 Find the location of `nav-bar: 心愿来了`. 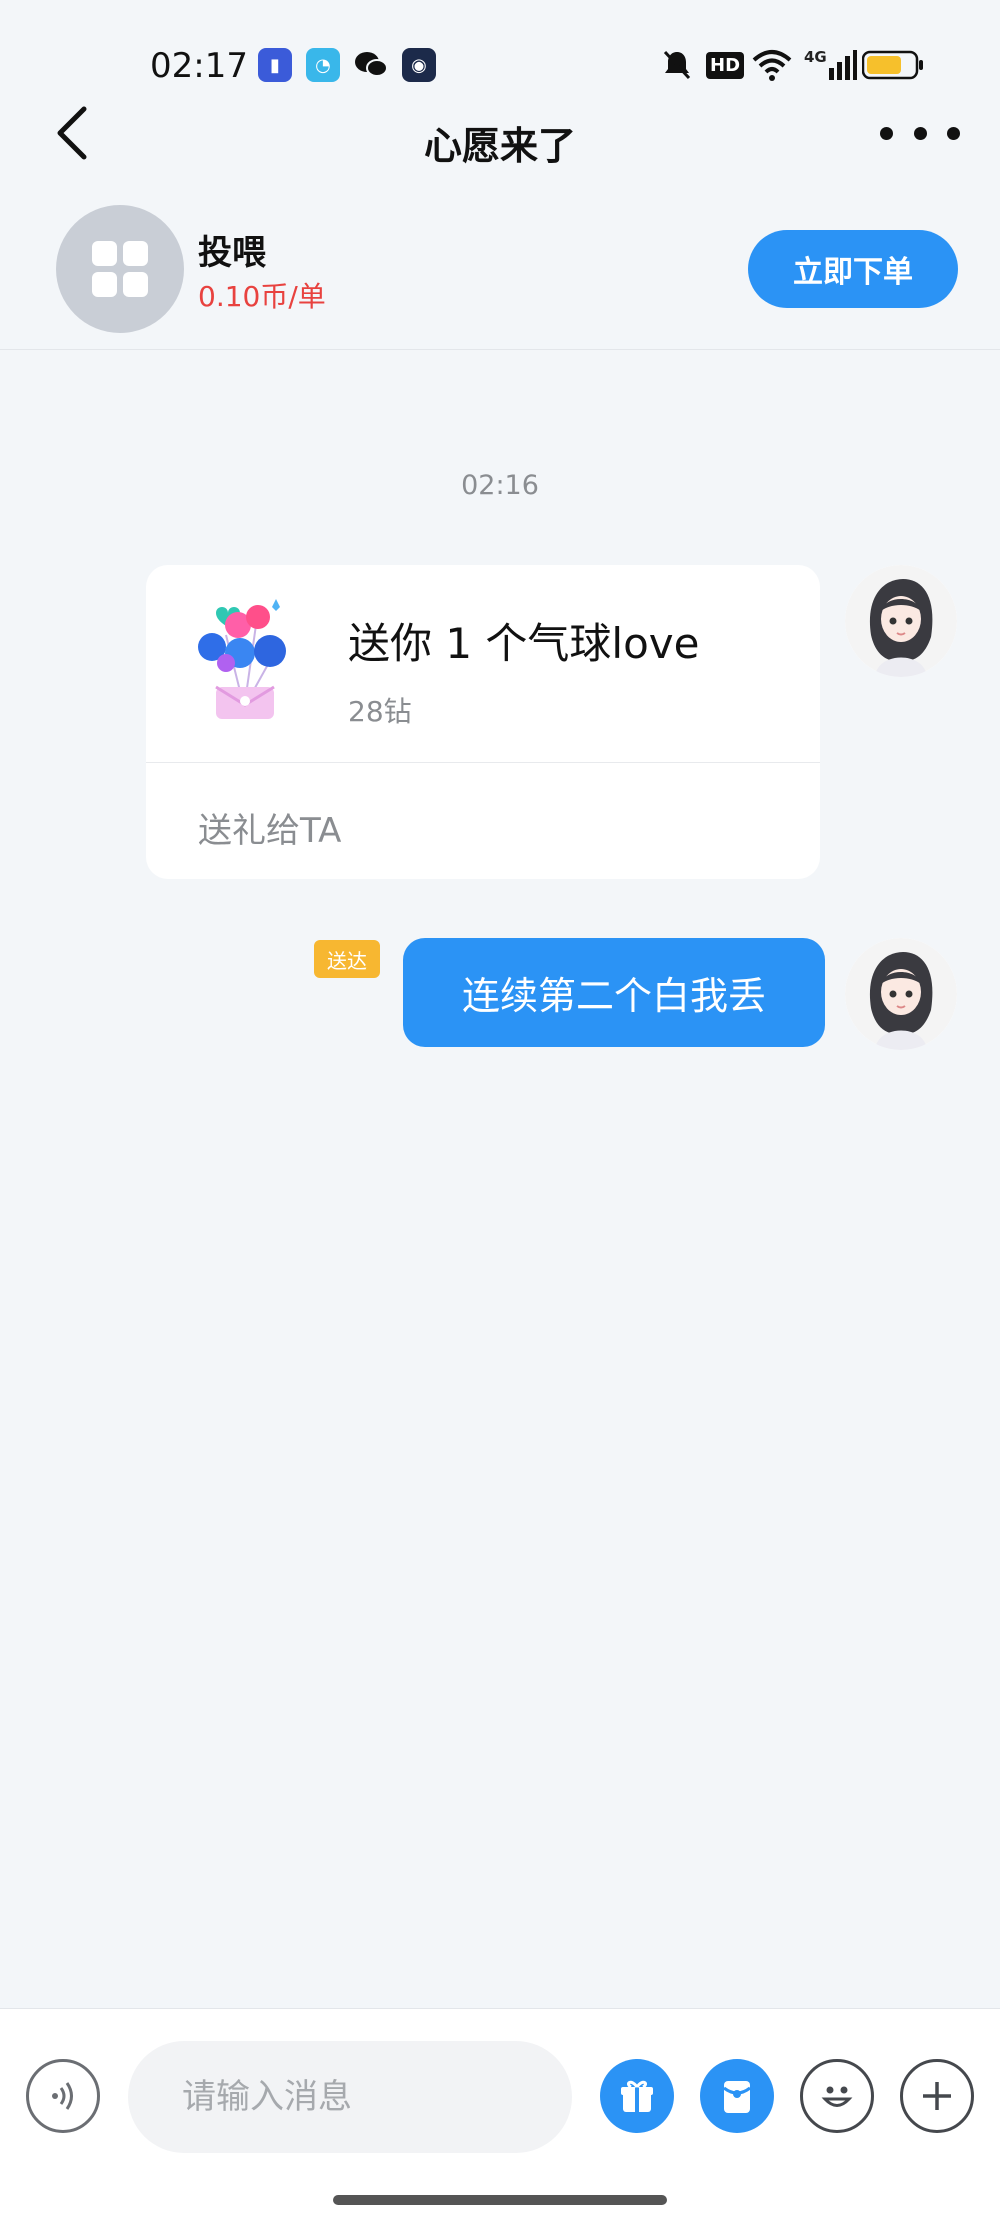

nav-bar: 心愿来了 is located at coordinates (500, 140).